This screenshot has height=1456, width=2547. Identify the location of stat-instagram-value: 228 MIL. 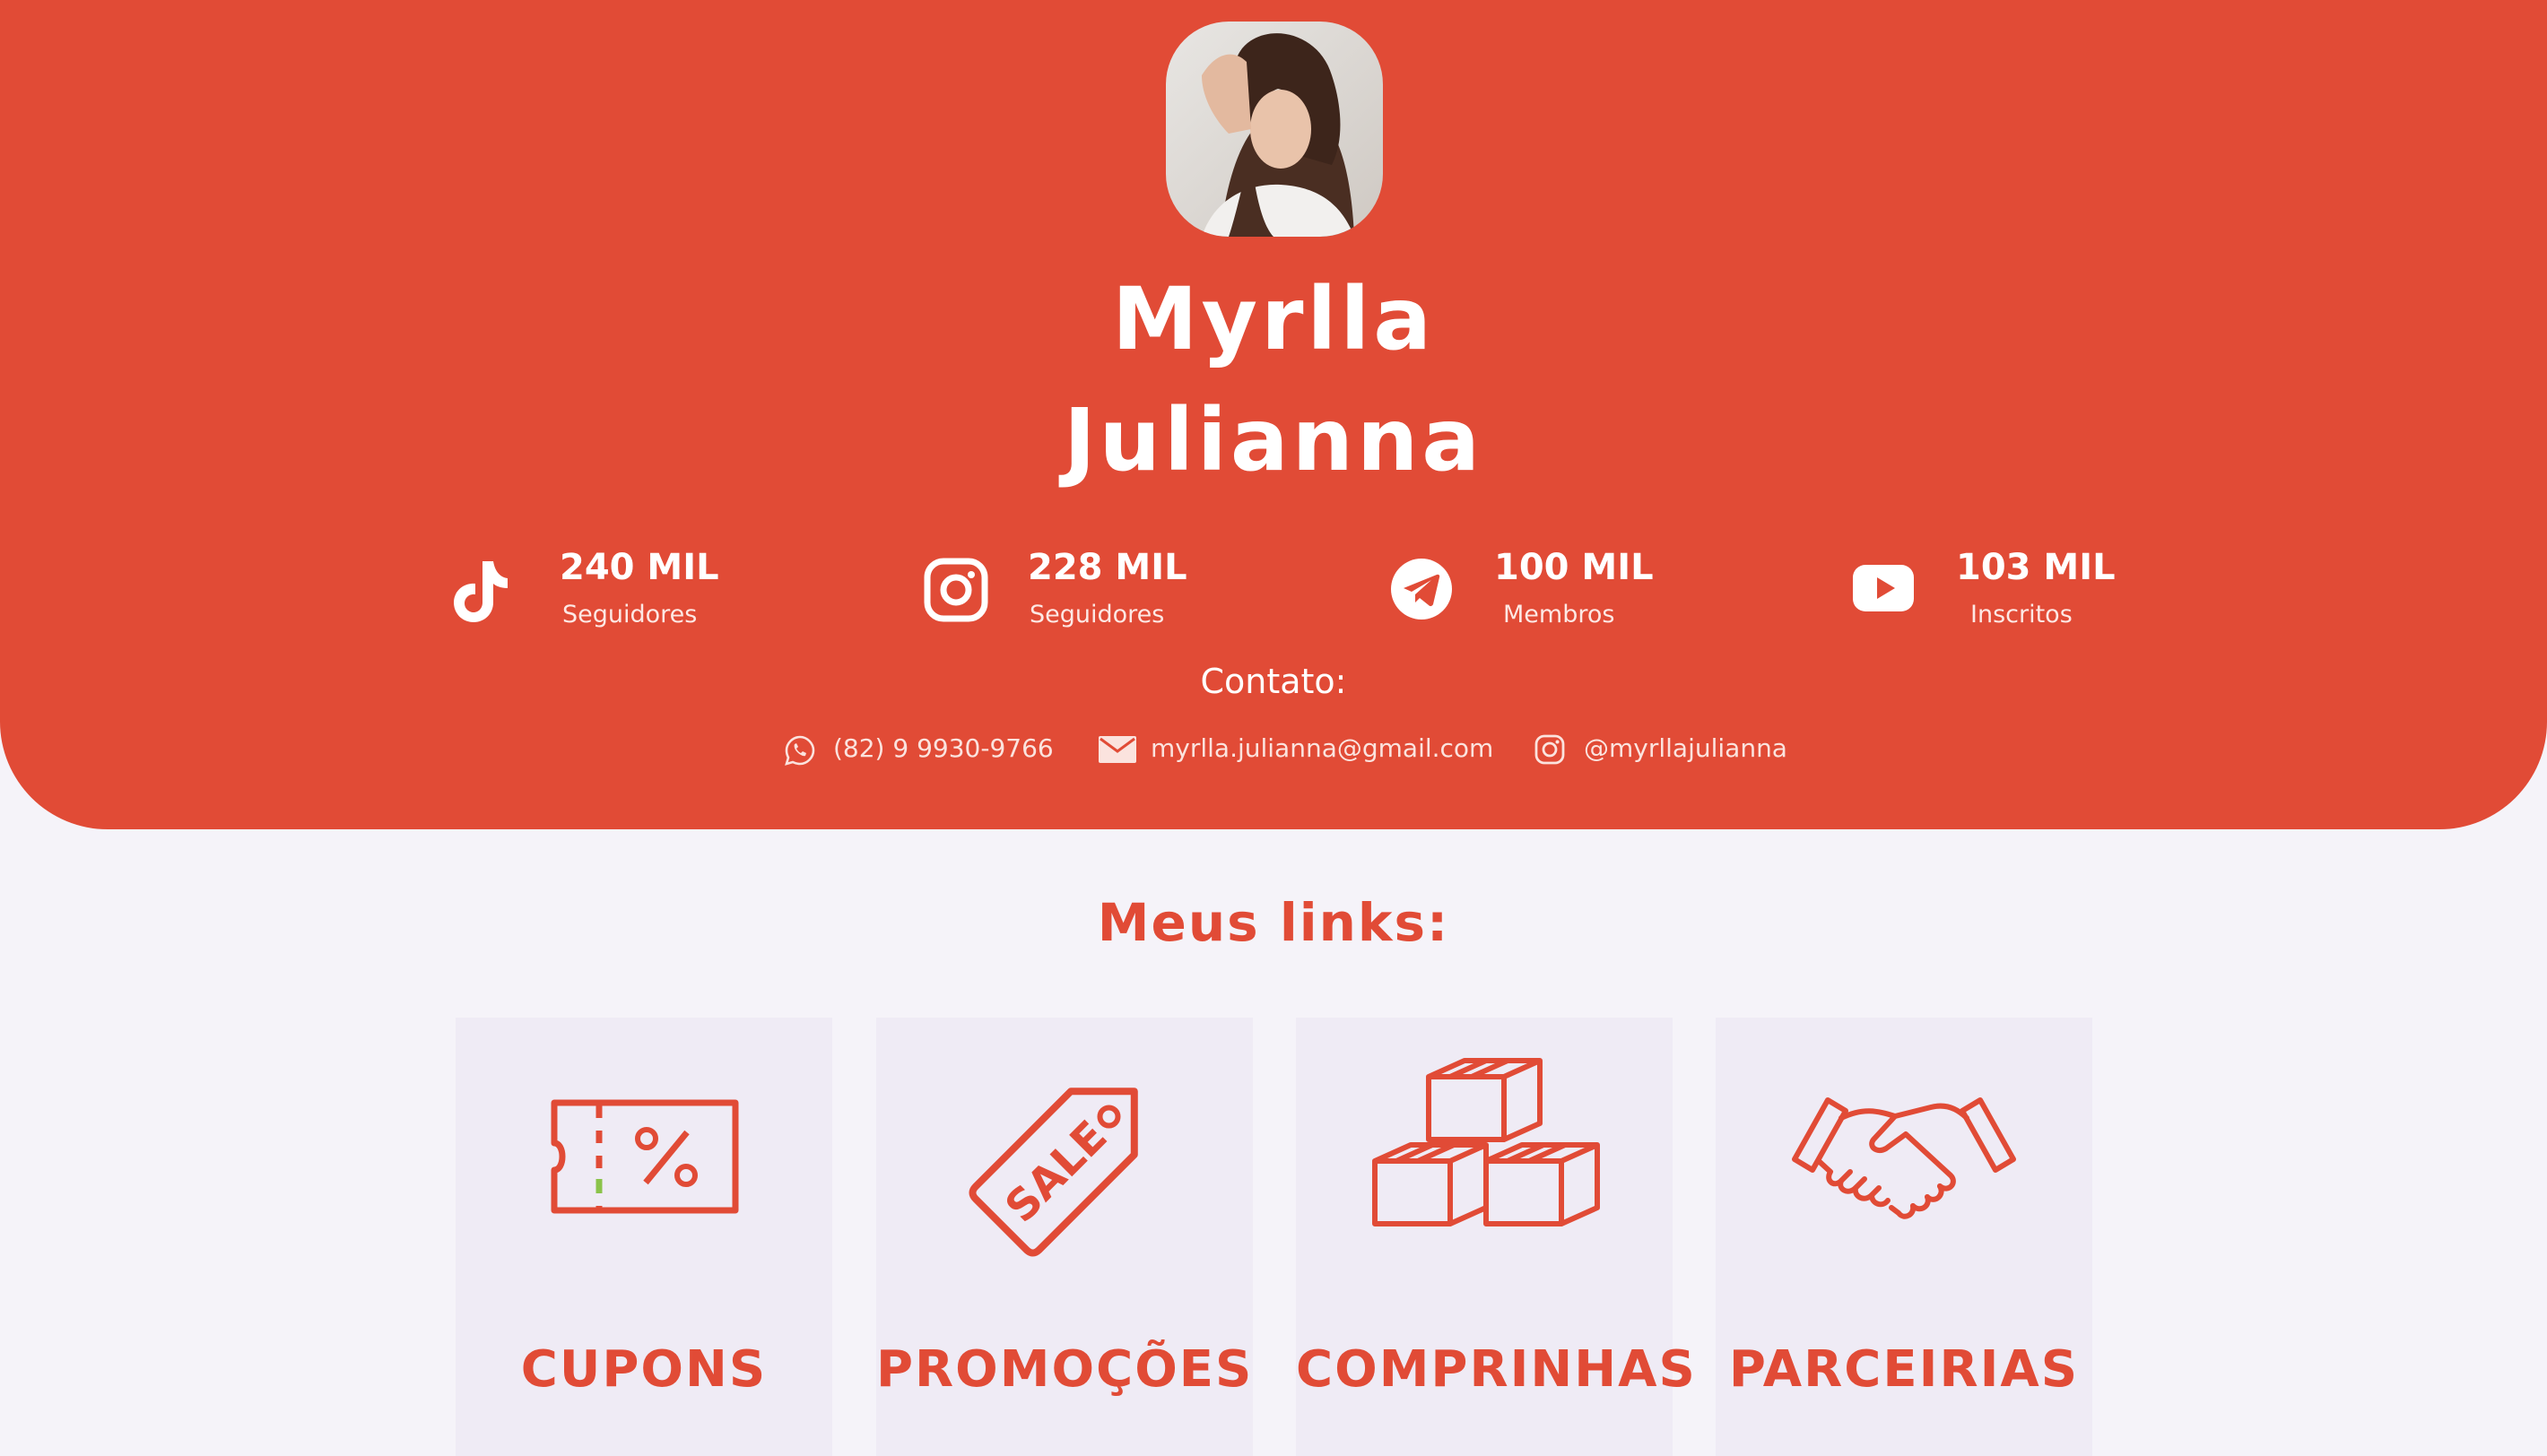
(1107, 567).